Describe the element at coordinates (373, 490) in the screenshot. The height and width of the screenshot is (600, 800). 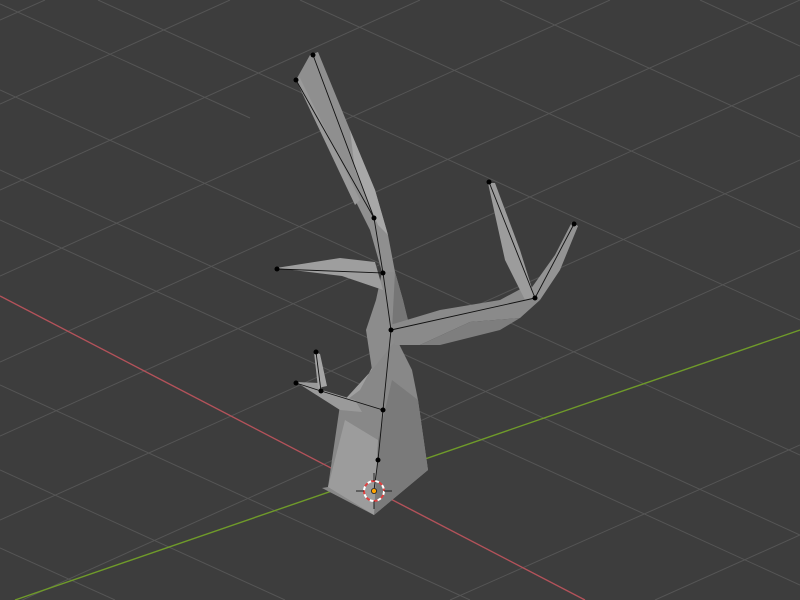
I see `origin-point-icon` at that location.